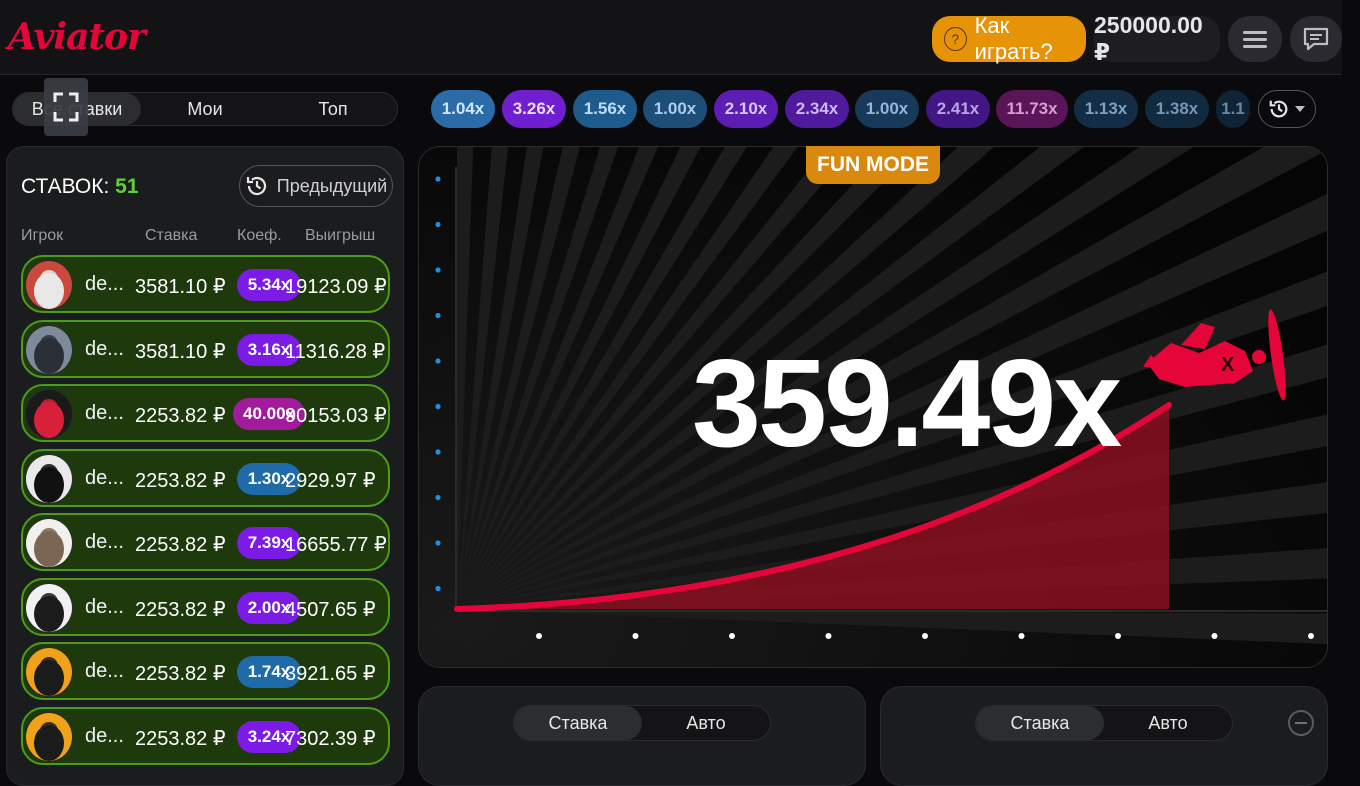 The width and height of the screenshot is (1360, 786). I want to click on history-multiplier: 3.26x, so click(534, 109).